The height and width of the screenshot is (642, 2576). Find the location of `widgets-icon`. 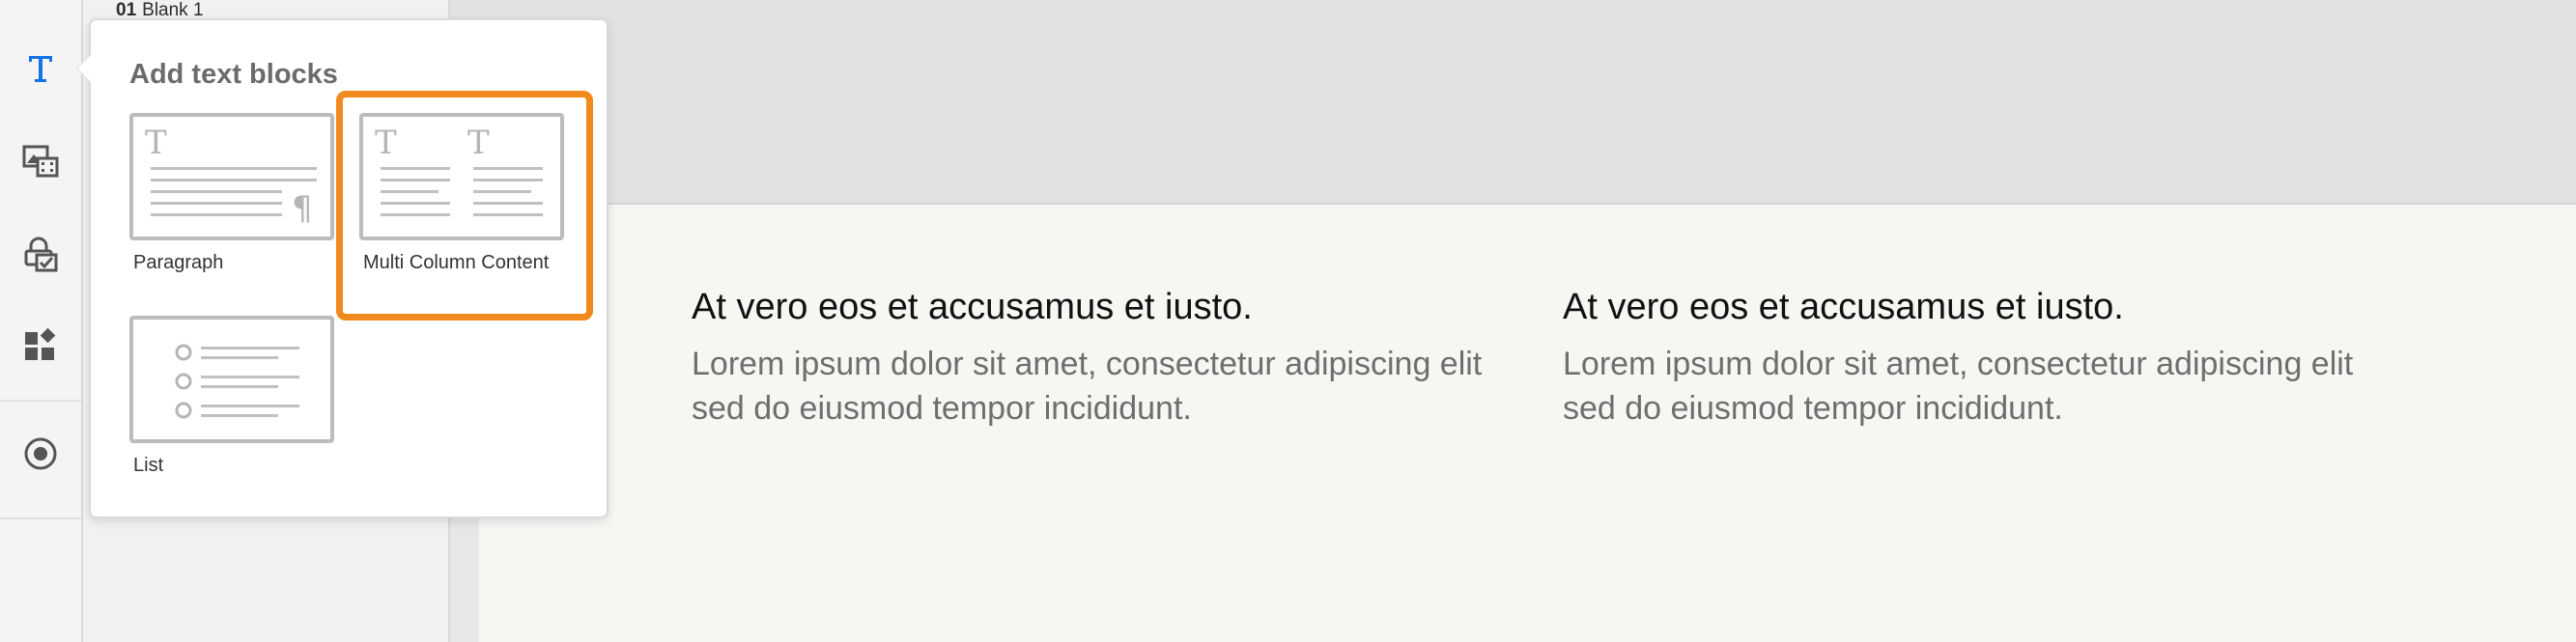

widgets-icon is located at coordinates (40, 343).